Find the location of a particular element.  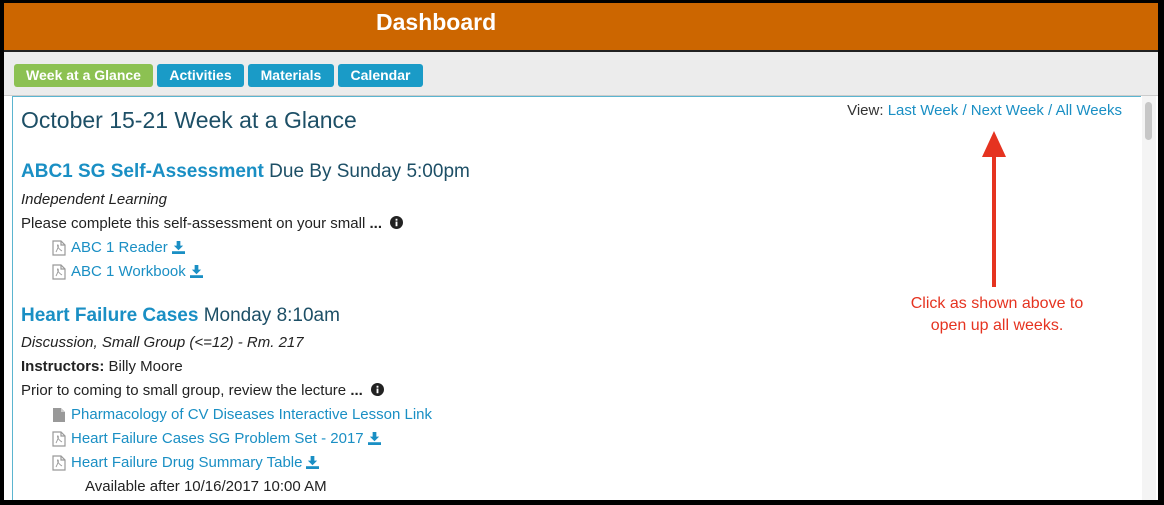

view-navigation: View: Last Week / Next Week / All Weeks is located at coordinates (984, 110).